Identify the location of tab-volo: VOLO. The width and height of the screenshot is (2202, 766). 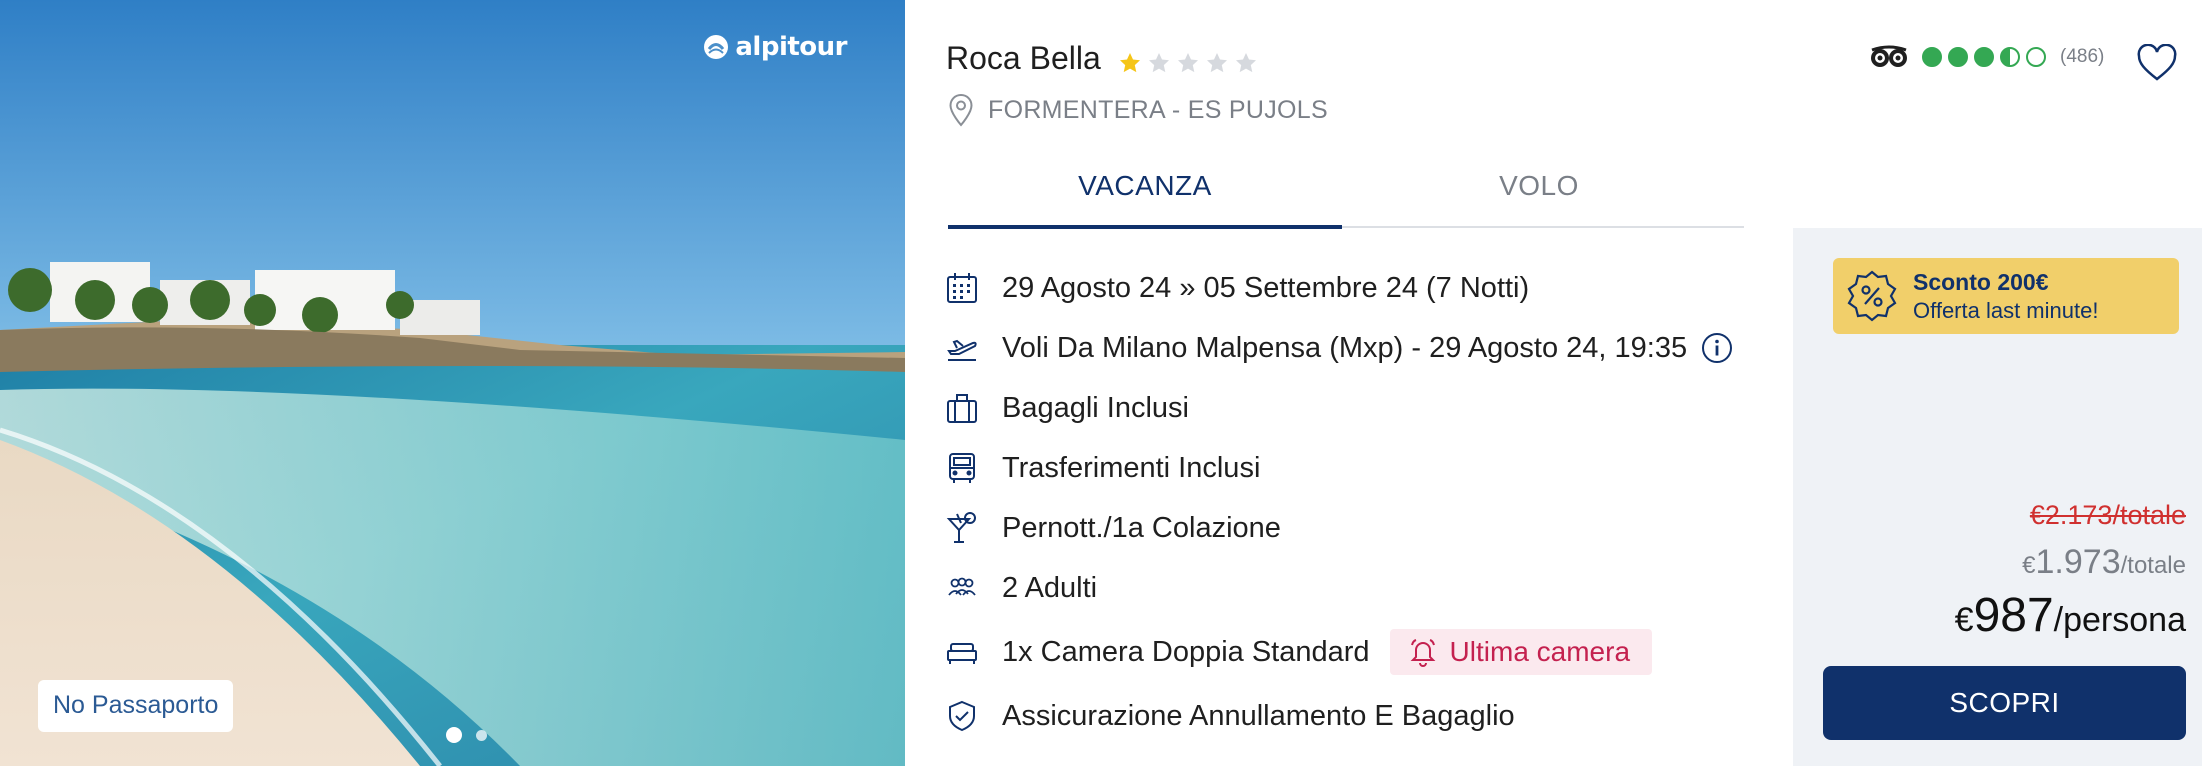
(1539, 193).